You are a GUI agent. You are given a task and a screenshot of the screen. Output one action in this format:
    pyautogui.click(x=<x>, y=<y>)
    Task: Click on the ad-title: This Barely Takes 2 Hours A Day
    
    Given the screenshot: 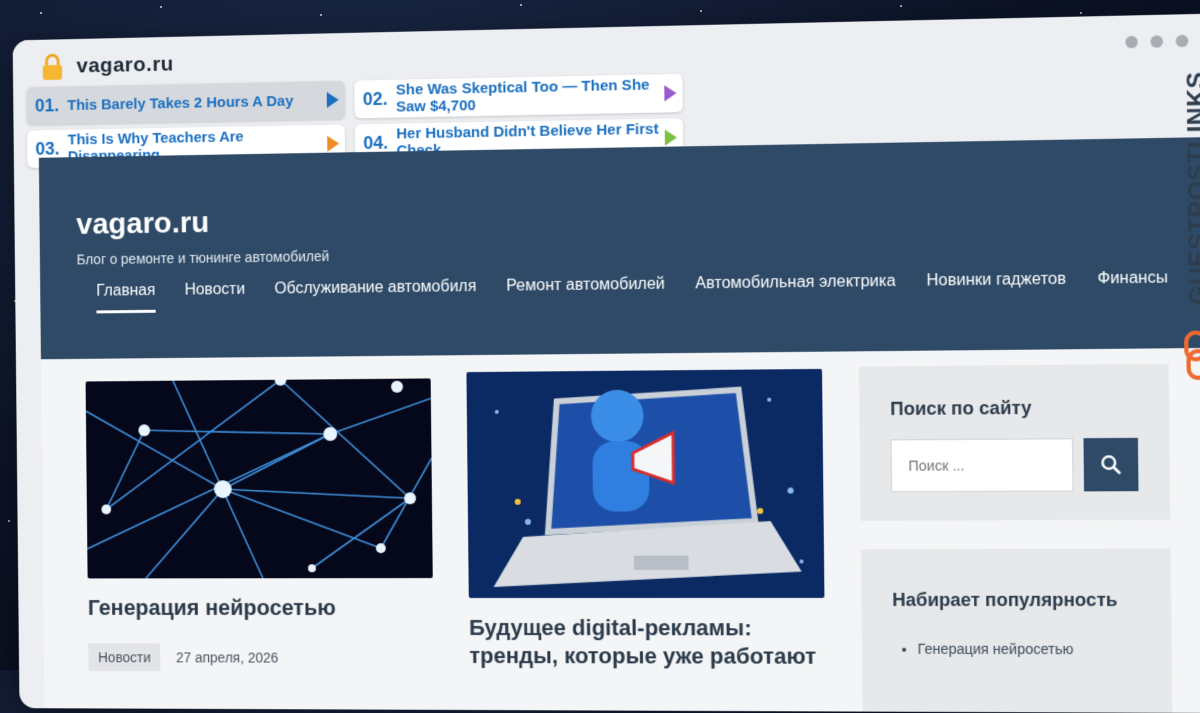 What is the action you would take?
    pyautogui.click(x=180, y=103)
    